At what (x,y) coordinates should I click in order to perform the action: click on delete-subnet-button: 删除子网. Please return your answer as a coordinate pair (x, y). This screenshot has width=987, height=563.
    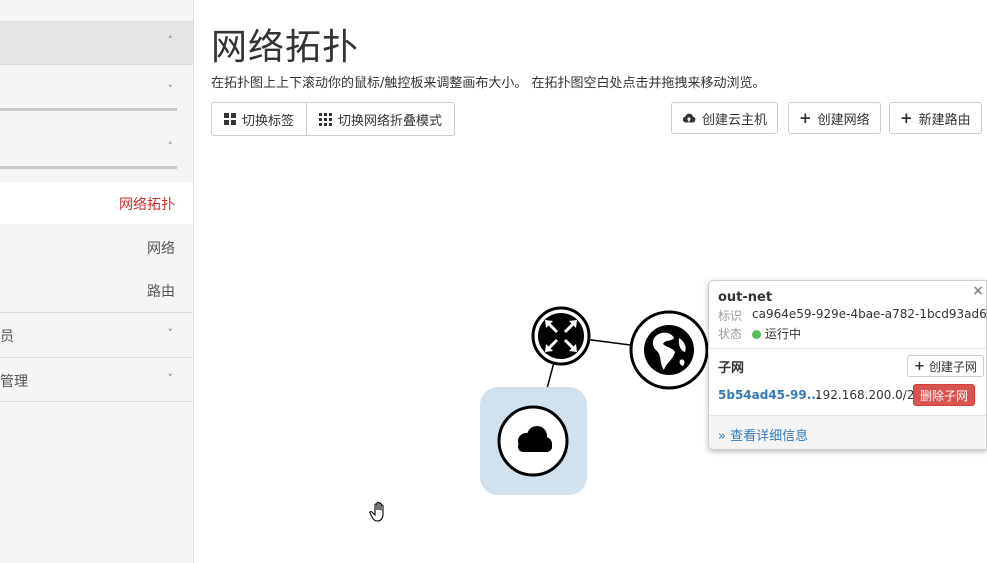
    Looking at the image, I should click on (944, 395).